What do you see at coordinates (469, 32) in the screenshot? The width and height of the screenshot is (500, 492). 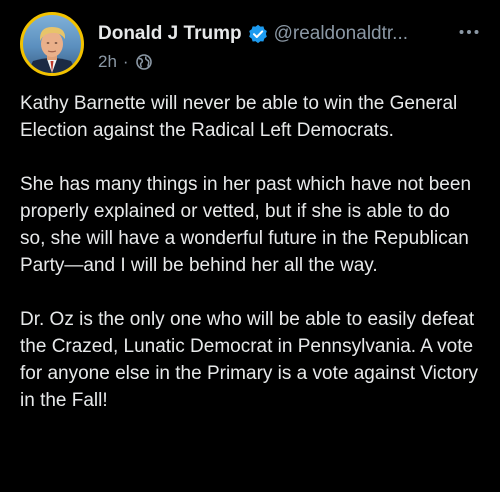 I see `more-options-icon` at bounding box center [469, 32].